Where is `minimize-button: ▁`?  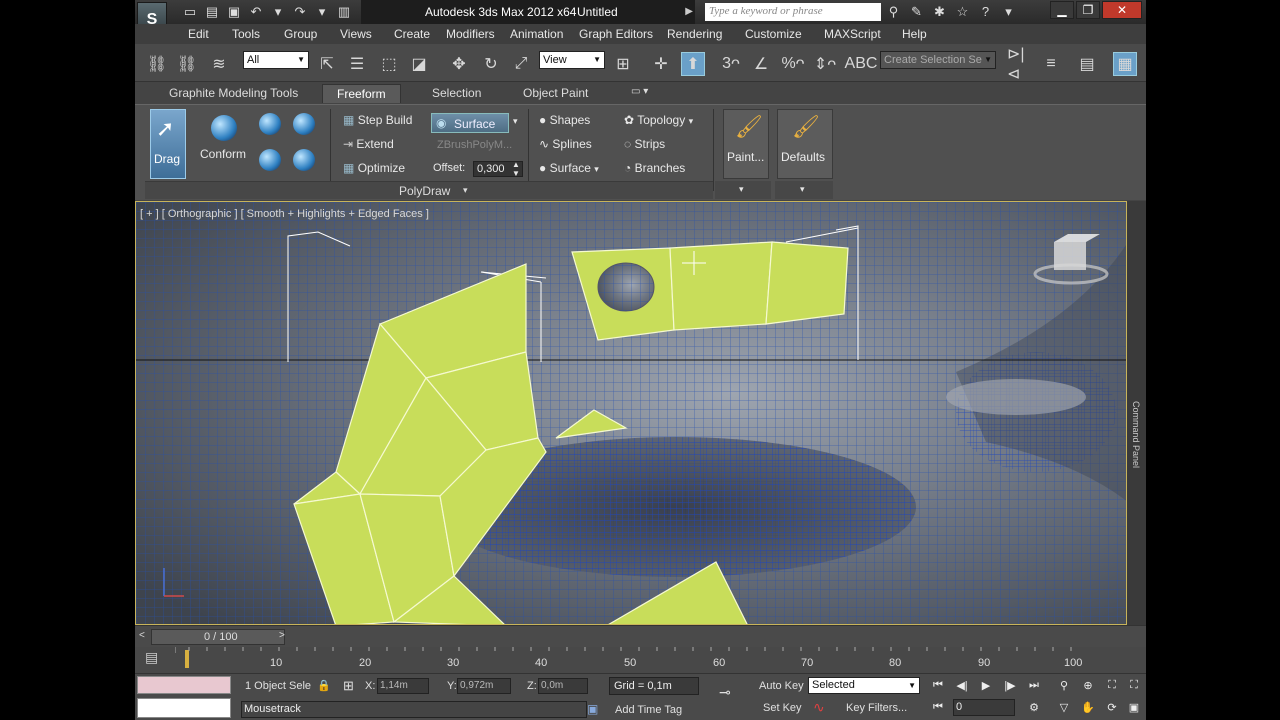
minimize-button: ▁ is located at coordinates (1062, 10).